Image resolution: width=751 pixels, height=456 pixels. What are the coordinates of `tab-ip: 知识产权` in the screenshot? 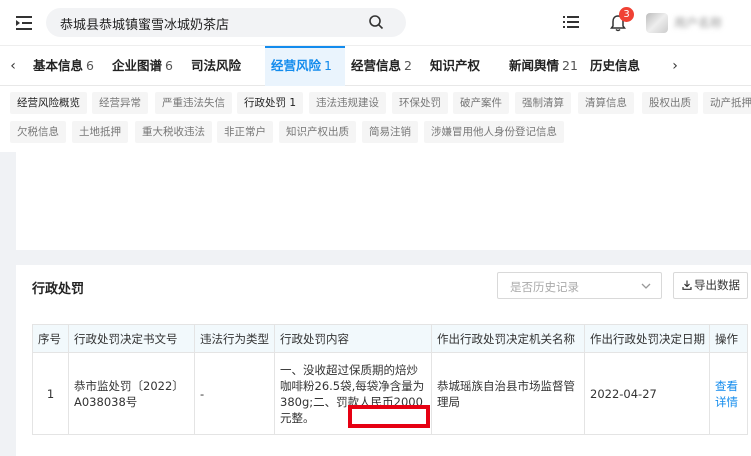 It's located at (455, 66).